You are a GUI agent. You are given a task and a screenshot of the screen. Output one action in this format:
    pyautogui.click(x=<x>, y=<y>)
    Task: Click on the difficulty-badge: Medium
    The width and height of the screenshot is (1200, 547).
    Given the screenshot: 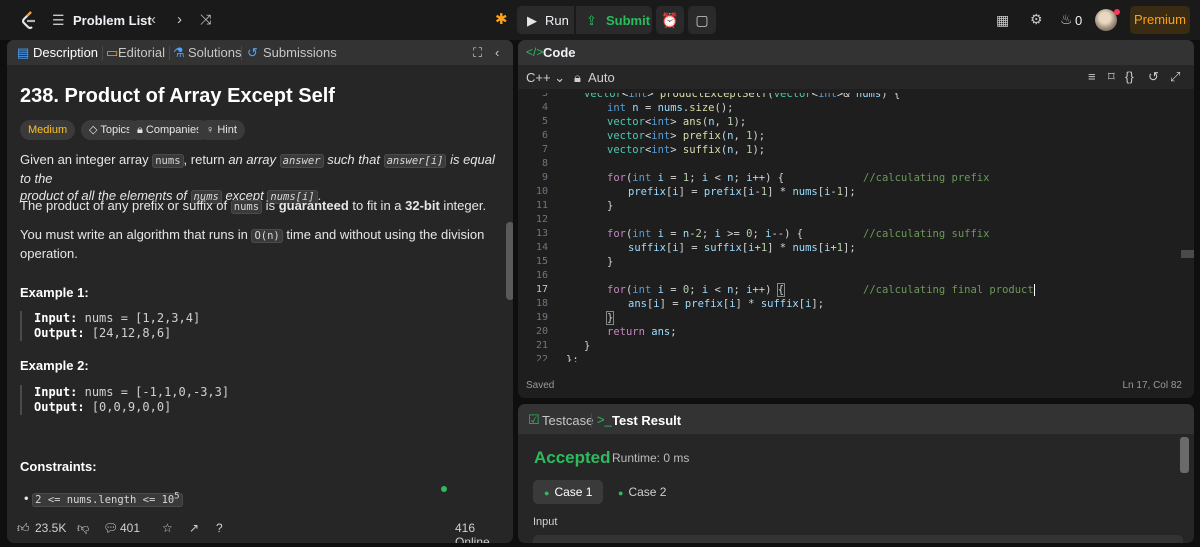 What is the action you would take?
    pyautogui.click(x=48, y=130)
    